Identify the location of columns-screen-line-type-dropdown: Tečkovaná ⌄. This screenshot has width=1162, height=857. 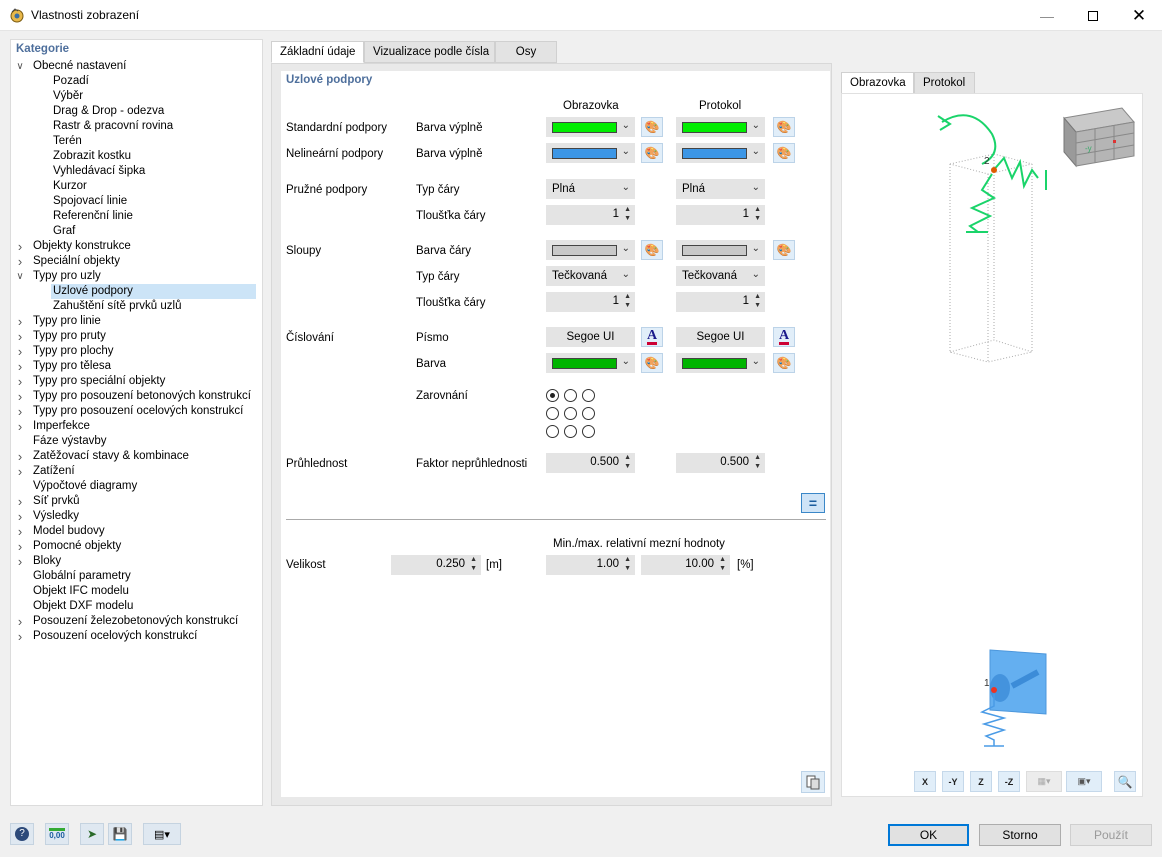
(590, 276).